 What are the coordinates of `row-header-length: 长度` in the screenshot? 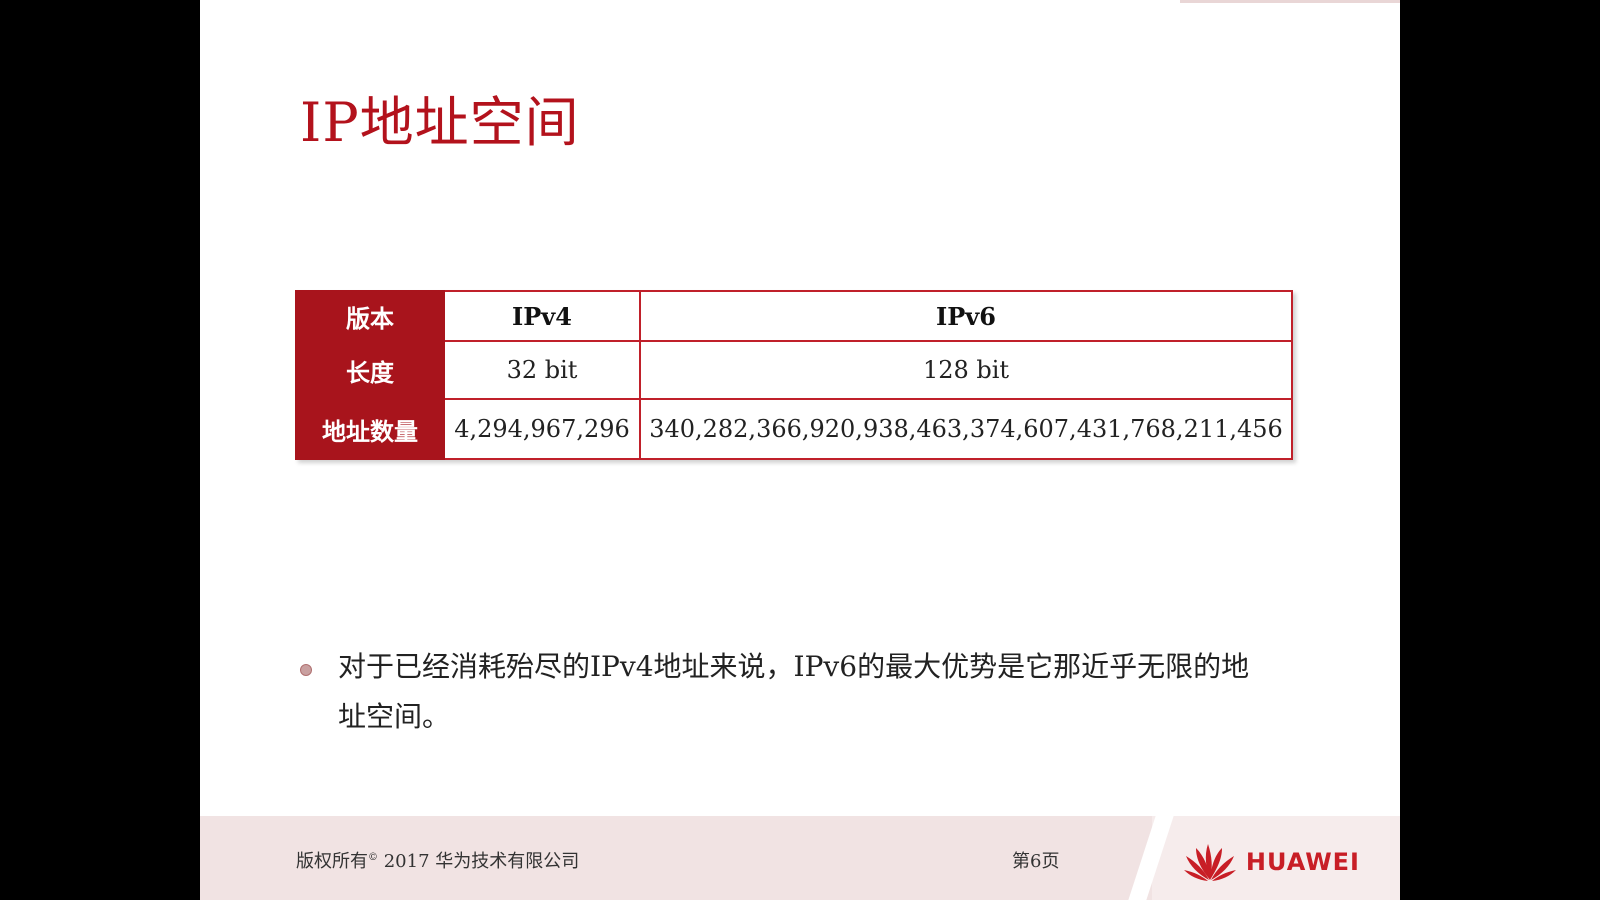 It's located at (370, 370).